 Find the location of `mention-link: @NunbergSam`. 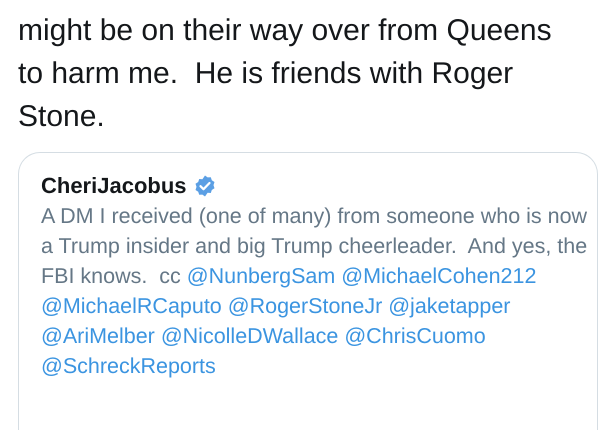

mention-link: @NunbergSam is located at coordinates (261, 276).